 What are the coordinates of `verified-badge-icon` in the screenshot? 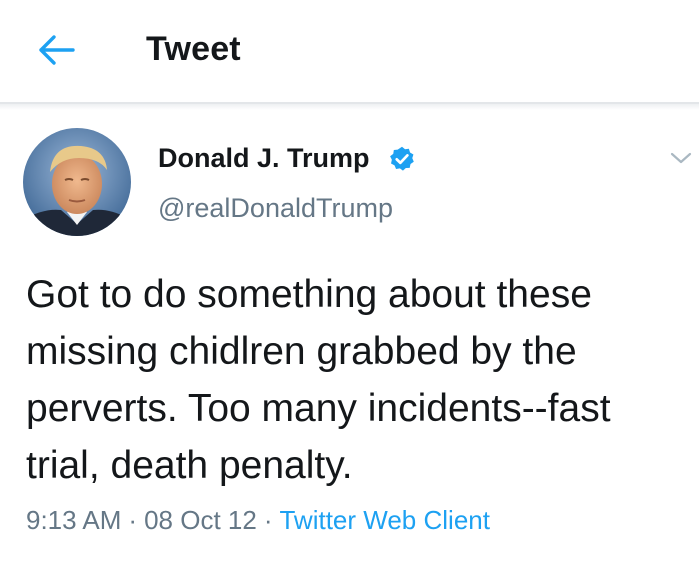 It's located at (402, 158).